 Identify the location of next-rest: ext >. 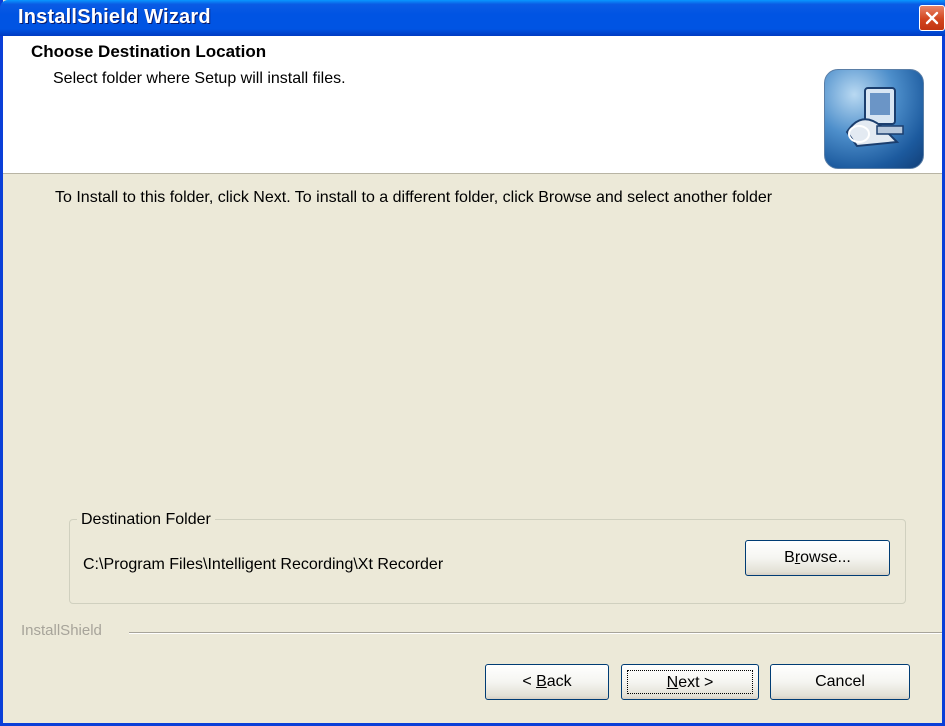
(696, 682).